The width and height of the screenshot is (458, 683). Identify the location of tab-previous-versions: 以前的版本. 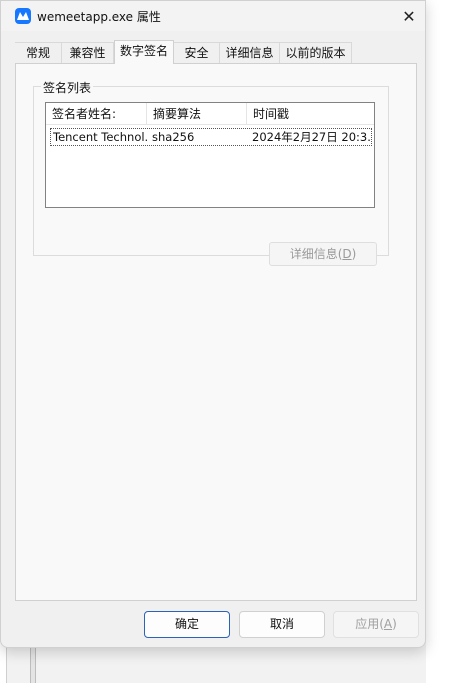
(316, 52).